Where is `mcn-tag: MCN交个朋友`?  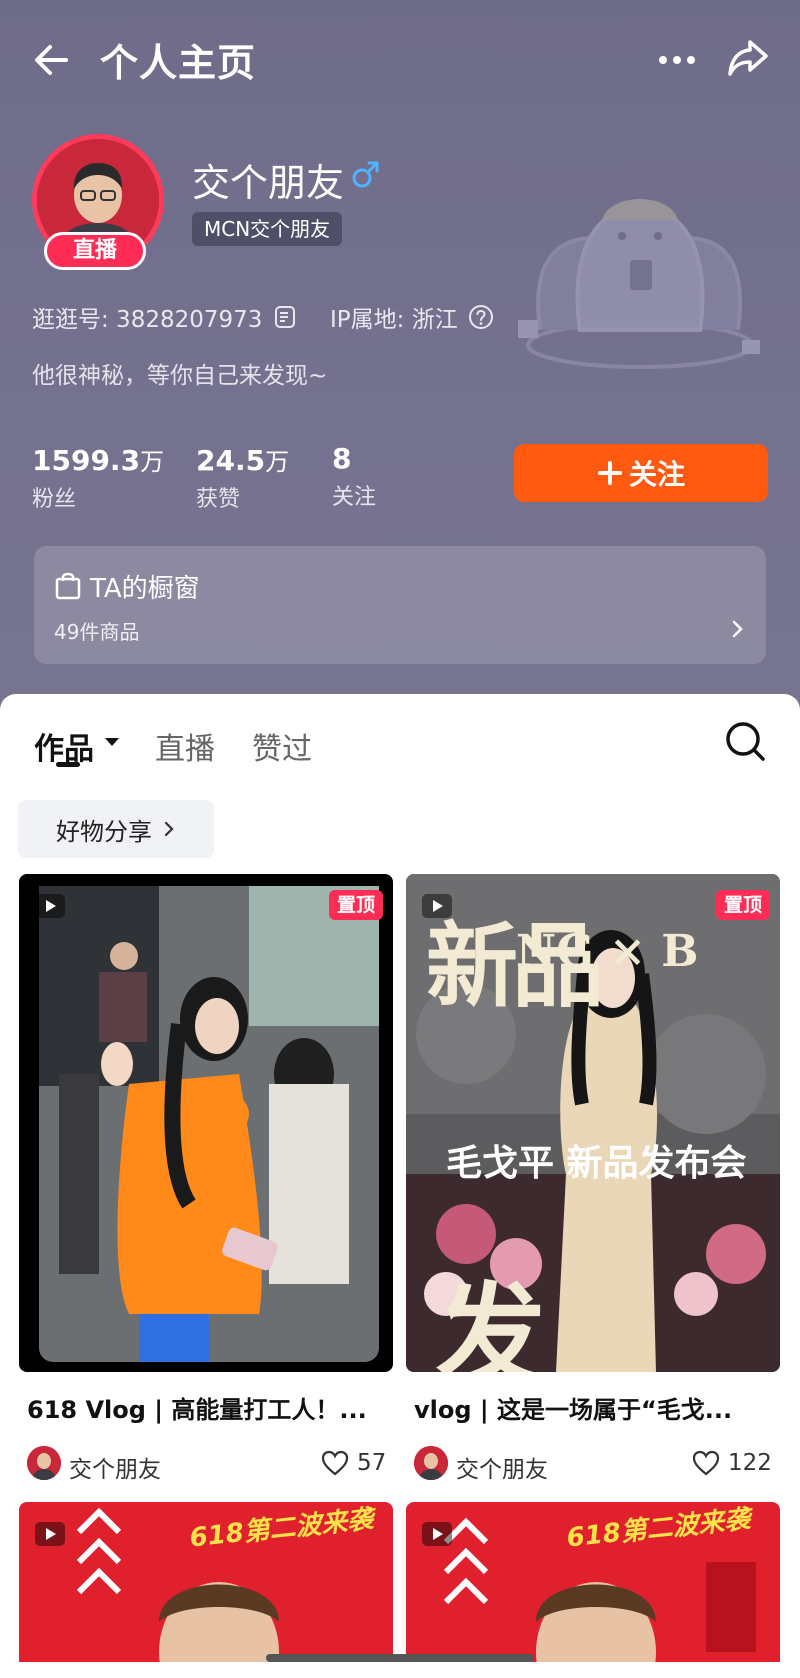
mcn-tag: MCN交个朋友 is located at coordinates (267, 229).